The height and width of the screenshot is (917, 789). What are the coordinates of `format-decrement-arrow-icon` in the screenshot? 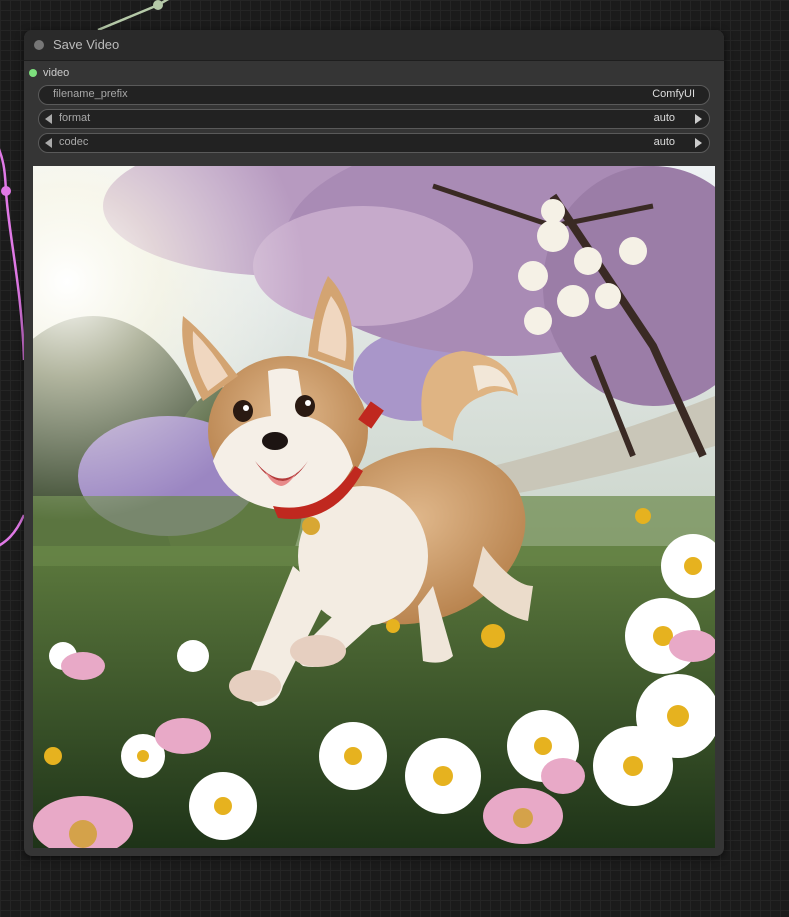 It's located at (48, 119).